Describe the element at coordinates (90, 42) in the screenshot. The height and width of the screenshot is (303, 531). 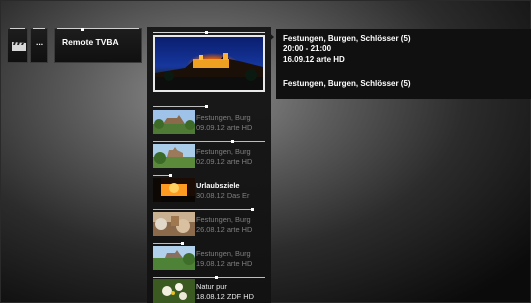
I see `remote-tvba-label: Remote TVBA` at that location.